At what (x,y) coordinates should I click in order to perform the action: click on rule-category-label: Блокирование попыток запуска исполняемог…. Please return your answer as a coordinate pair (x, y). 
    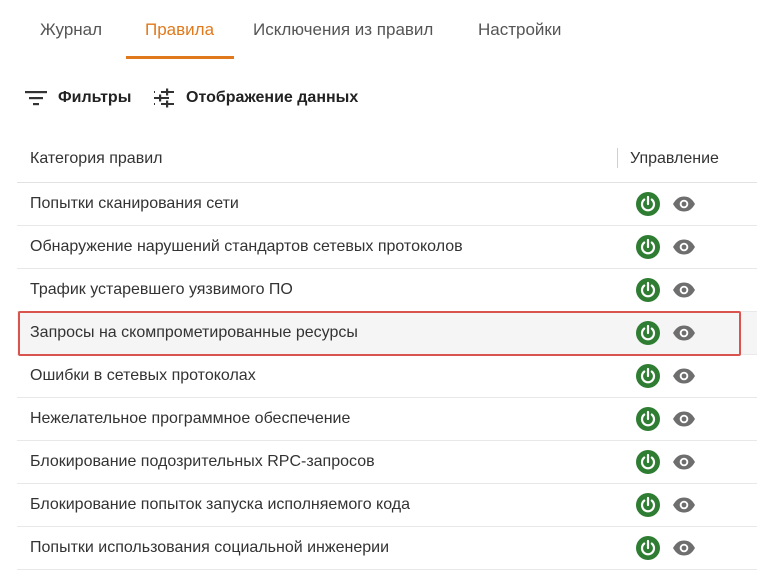
    Looking at the image, I should click on (220, 504).